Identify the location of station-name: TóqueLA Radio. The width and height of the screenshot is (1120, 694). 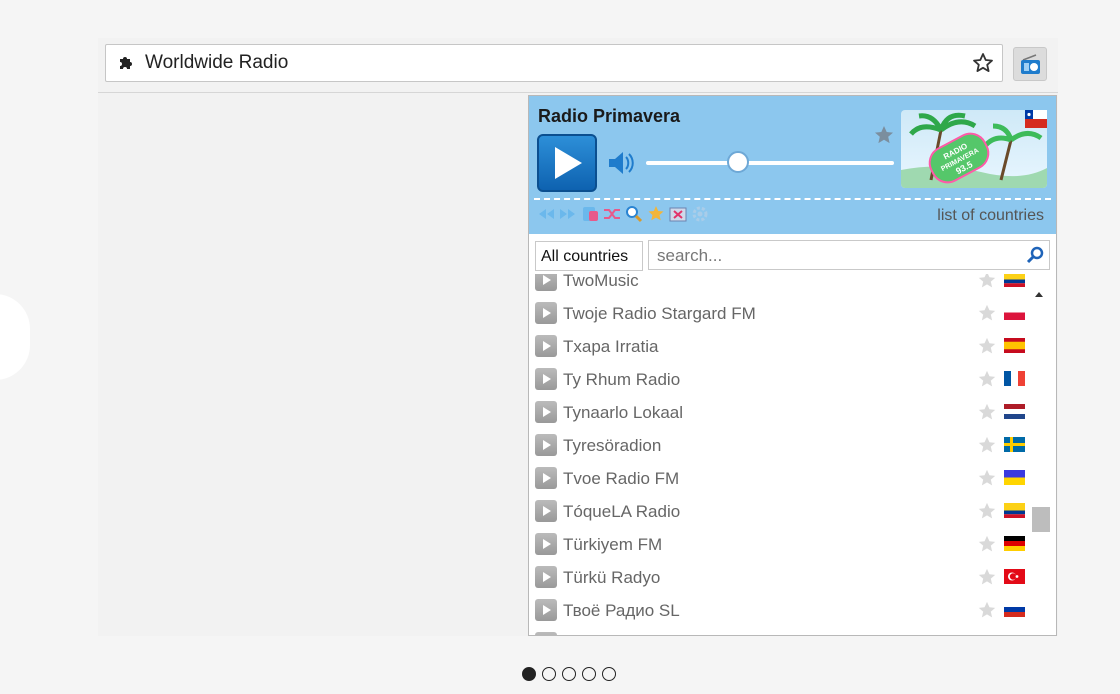
(622, 511).